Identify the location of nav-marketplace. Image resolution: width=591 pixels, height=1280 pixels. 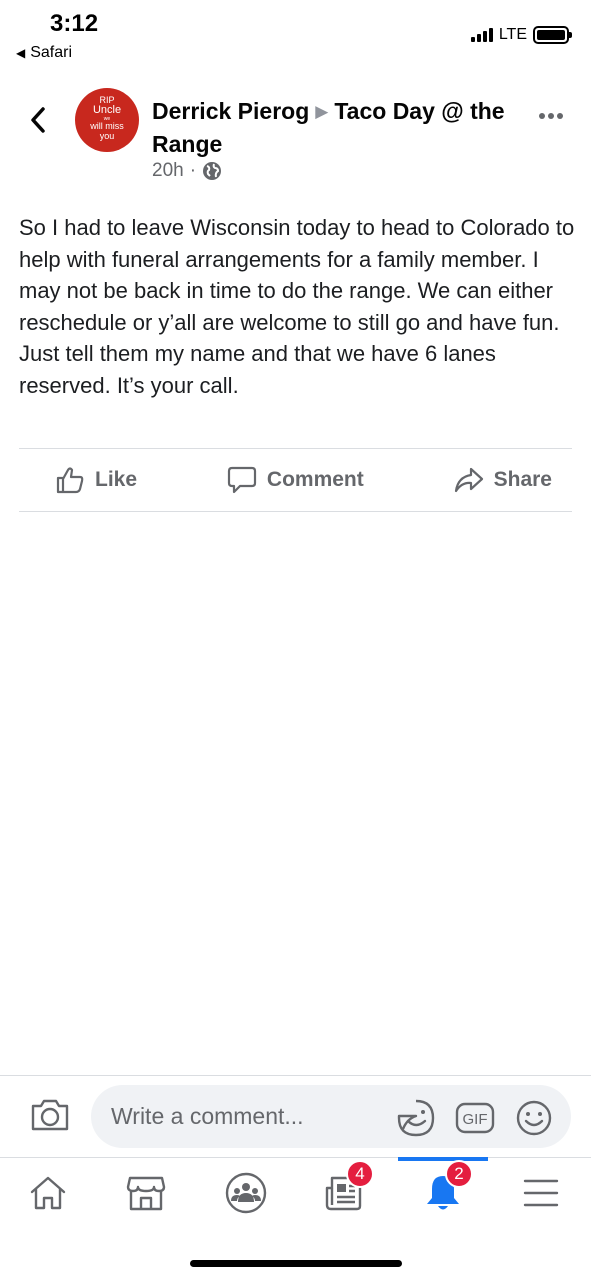
(146, 1193).